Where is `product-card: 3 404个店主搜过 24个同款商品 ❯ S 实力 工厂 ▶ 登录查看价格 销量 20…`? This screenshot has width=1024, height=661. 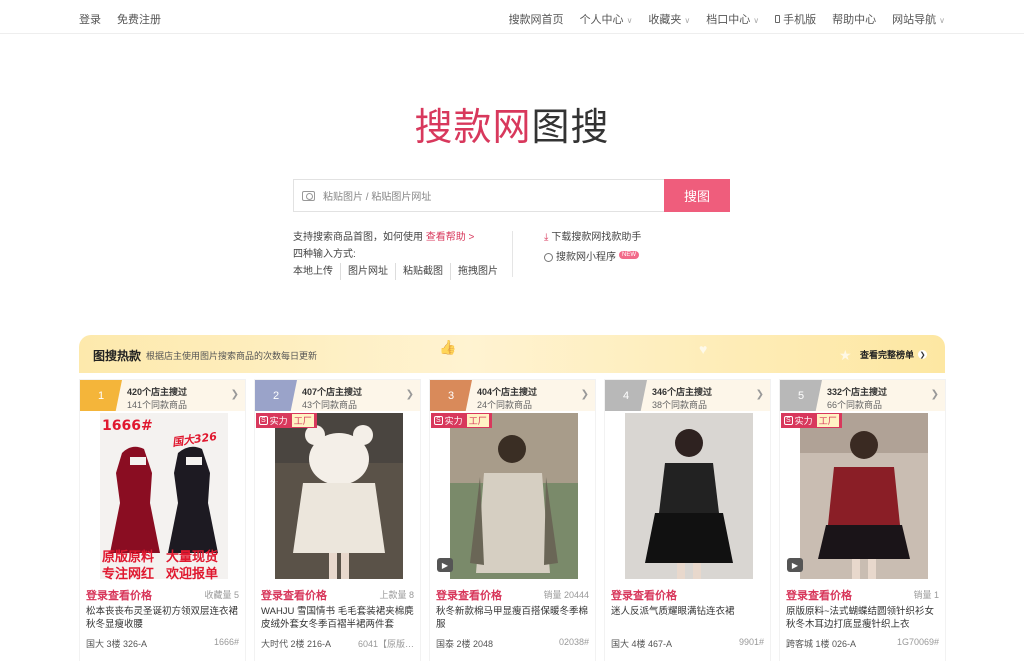
product-card: 3 404个店主搜过 24个同款商品 ❯ S 实力 工厂 ▶ 登录查看价格 销量 20… is located at coordinates (512, 520).